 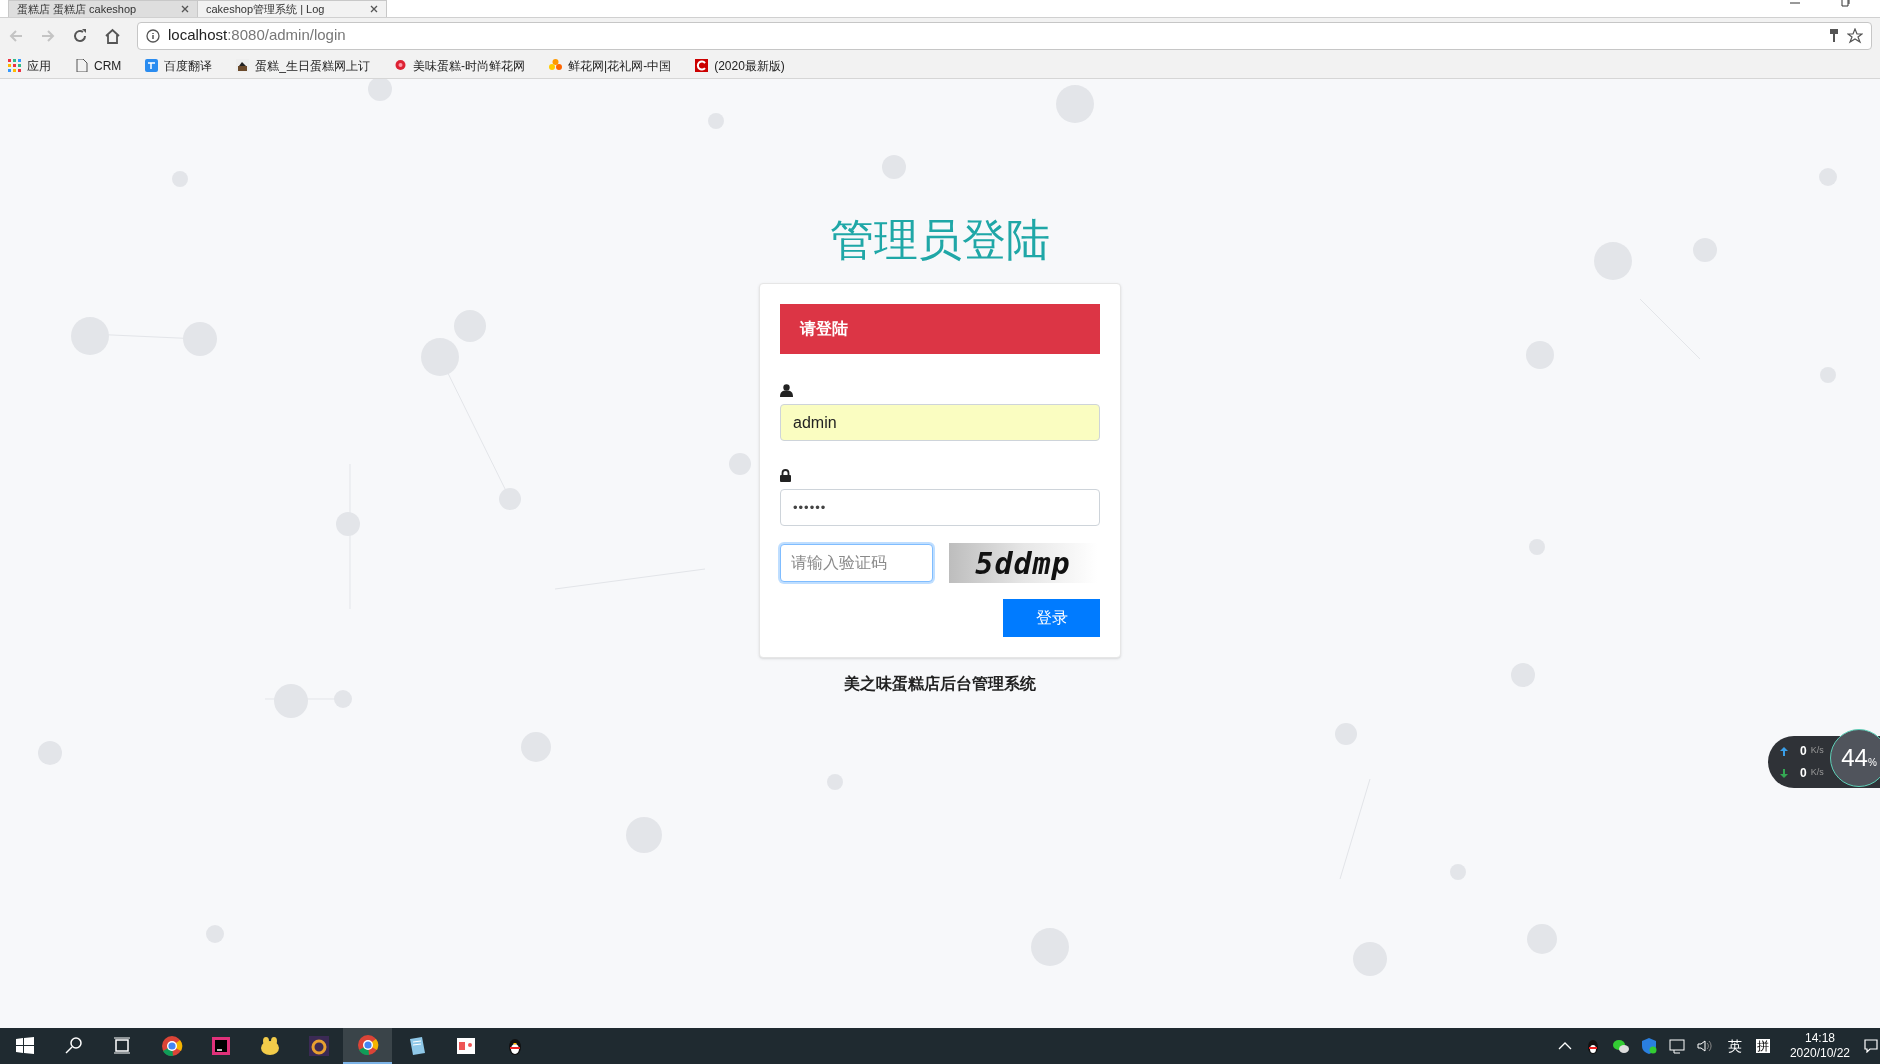 What do you see at coordinates (1819, 1053) in the screenshot?
I see `clock-date: 2020/10/22` at bounding box center [1819, 1053].